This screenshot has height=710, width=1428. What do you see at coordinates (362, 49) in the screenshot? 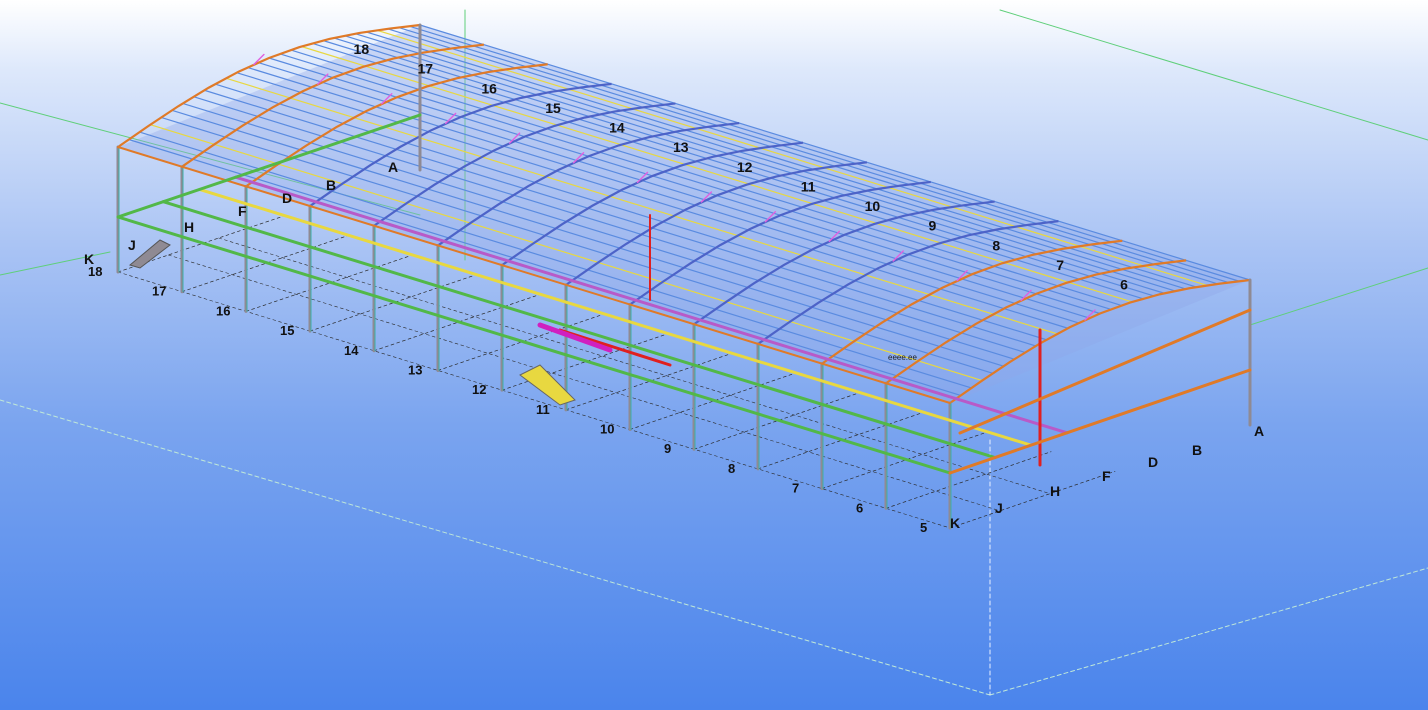
I see `grid-number-roof: 18` at bounding box center [362, 49].